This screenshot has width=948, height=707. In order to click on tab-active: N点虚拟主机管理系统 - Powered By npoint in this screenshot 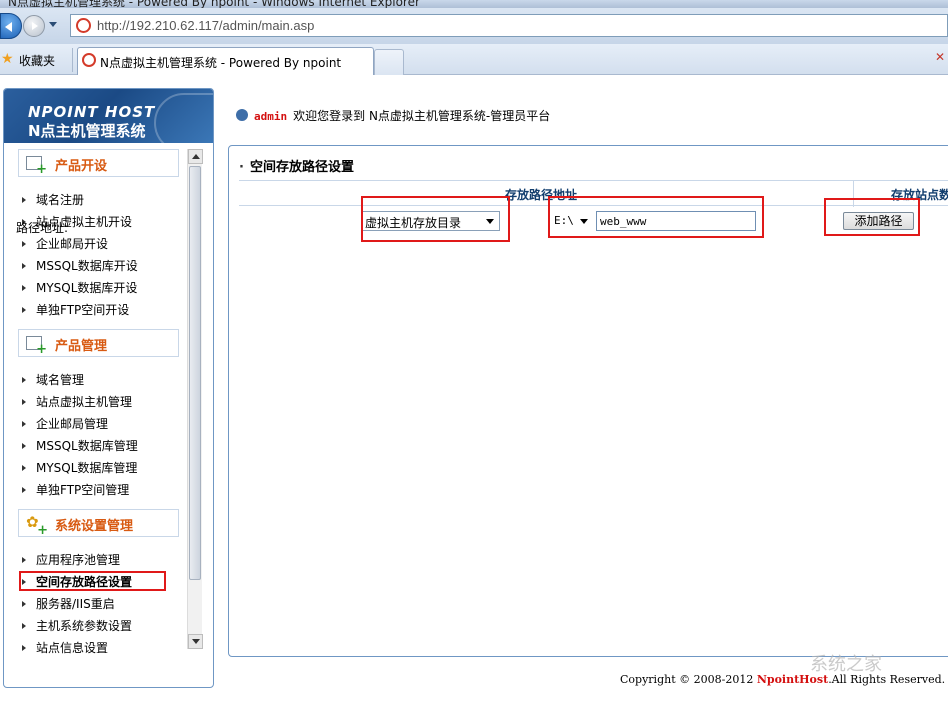, I will do `click(225, 61)`.